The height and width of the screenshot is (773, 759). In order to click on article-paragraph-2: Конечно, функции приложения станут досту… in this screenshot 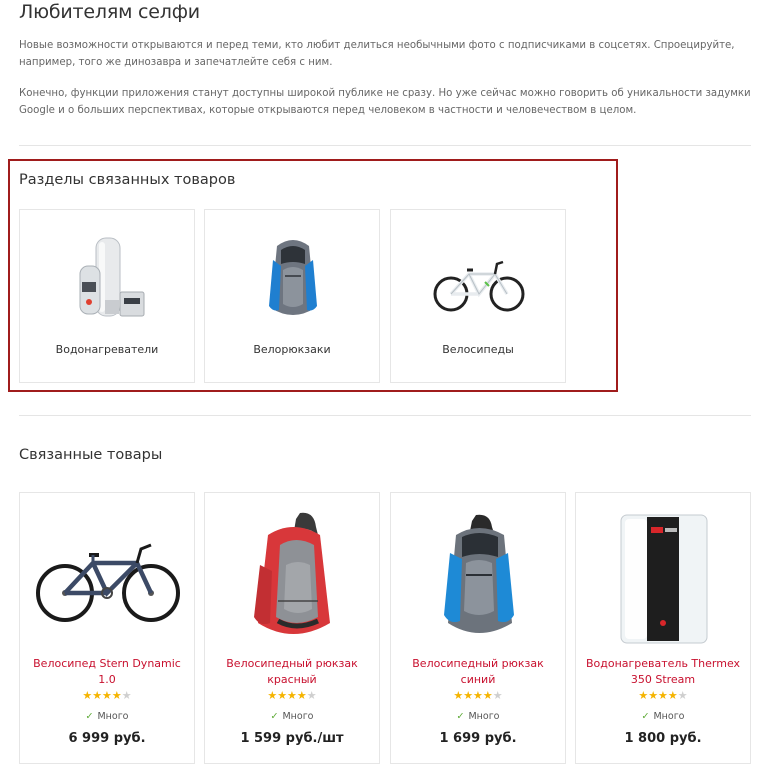, I will do `click(385, 102)`.